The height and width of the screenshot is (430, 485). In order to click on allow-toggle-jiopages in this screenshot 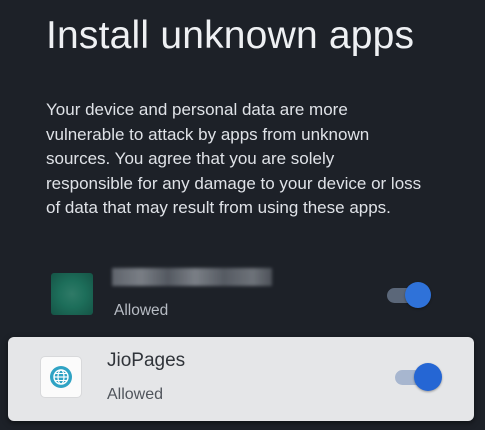, I will do `click(418, 377)`.